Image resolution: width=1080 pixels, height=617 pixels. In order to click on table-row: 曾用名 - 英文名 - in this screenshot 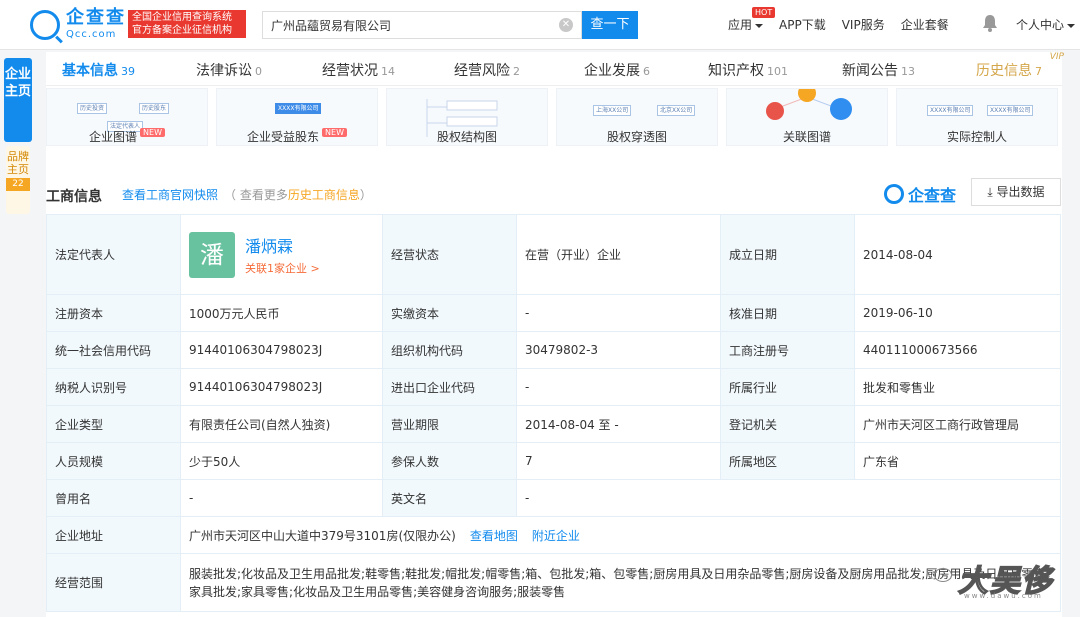, I will do `click(553, 498)`.